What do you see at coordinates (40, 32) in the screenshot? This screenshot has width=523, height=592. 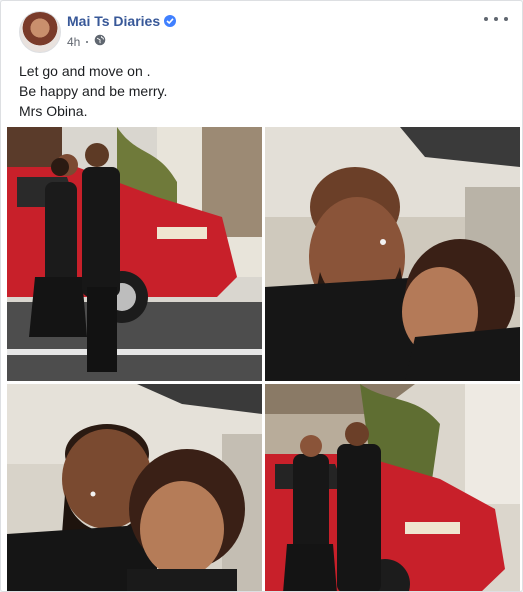 I see `author-avatar` at bounding box center [40, 32].